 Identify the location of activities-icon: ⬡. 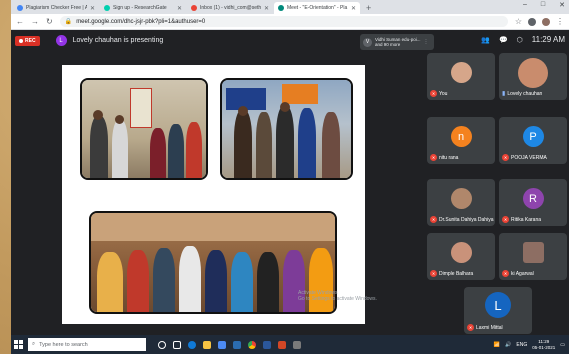
(520, 40).